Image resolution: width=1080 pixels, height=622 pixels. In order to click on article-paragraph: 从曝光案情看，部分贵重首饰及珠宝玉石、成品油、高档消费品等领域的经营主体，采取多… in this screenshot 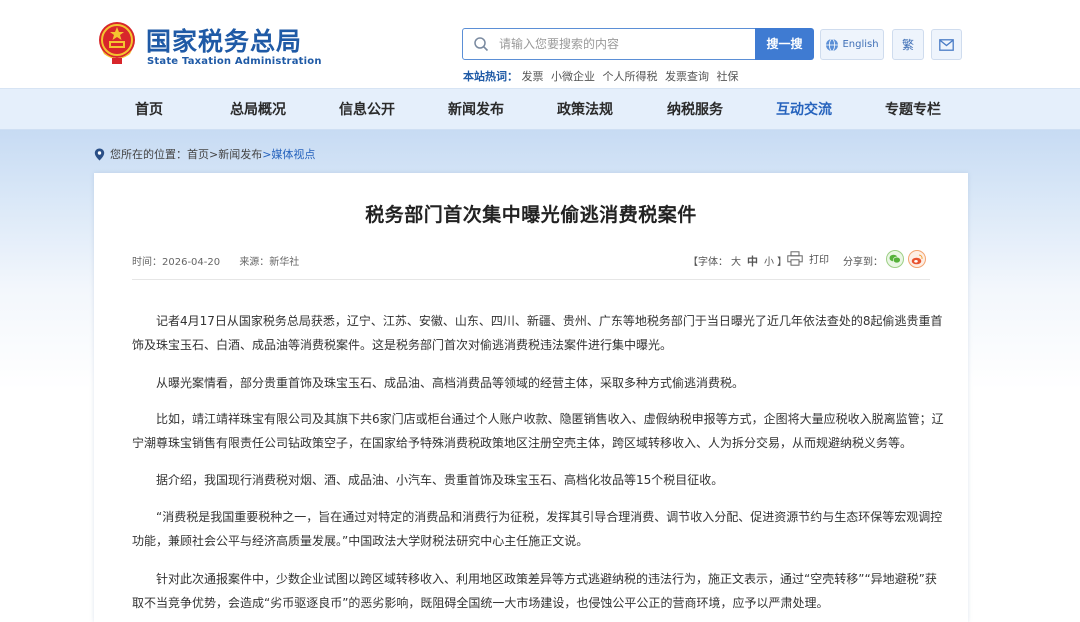, I will do `click(450, 383)`.